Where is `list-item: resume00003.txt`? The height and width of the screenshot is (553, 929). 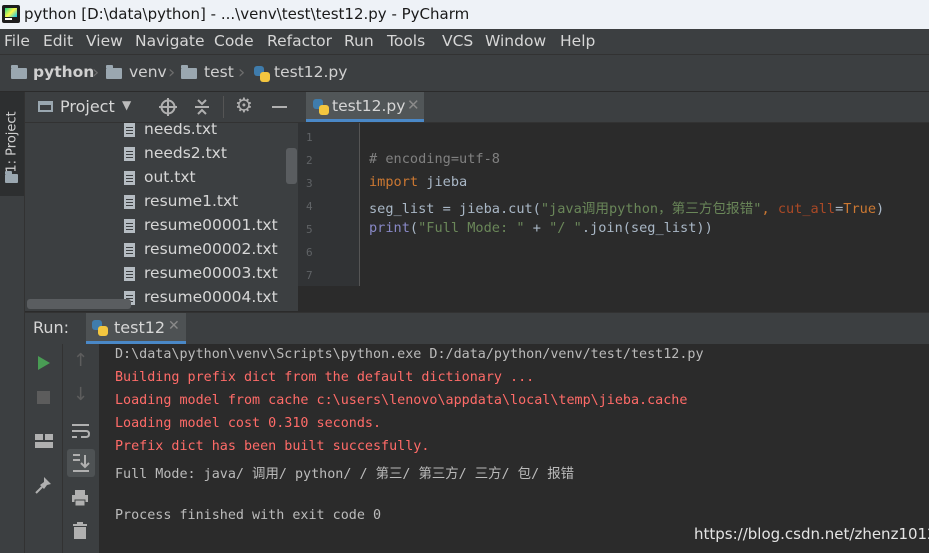 list-item: resume00003.txt is located at coordinates (160, 276).